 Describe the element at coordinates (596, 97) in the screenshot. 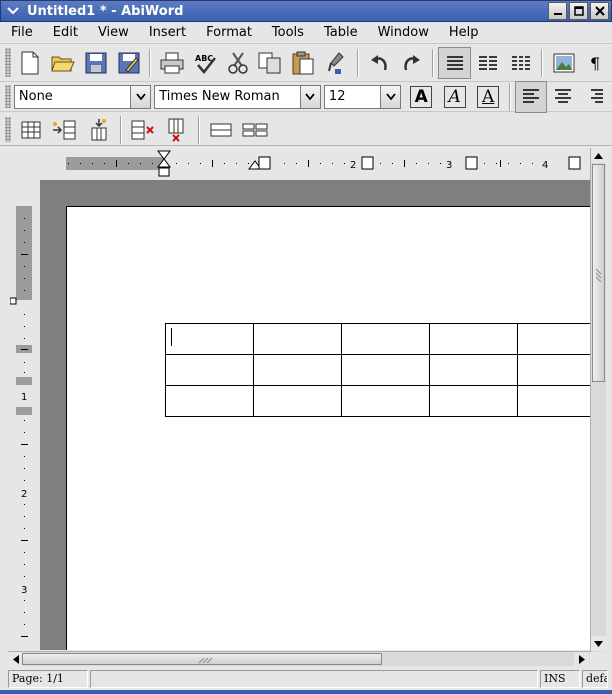

I see `align-right-button` at that location.